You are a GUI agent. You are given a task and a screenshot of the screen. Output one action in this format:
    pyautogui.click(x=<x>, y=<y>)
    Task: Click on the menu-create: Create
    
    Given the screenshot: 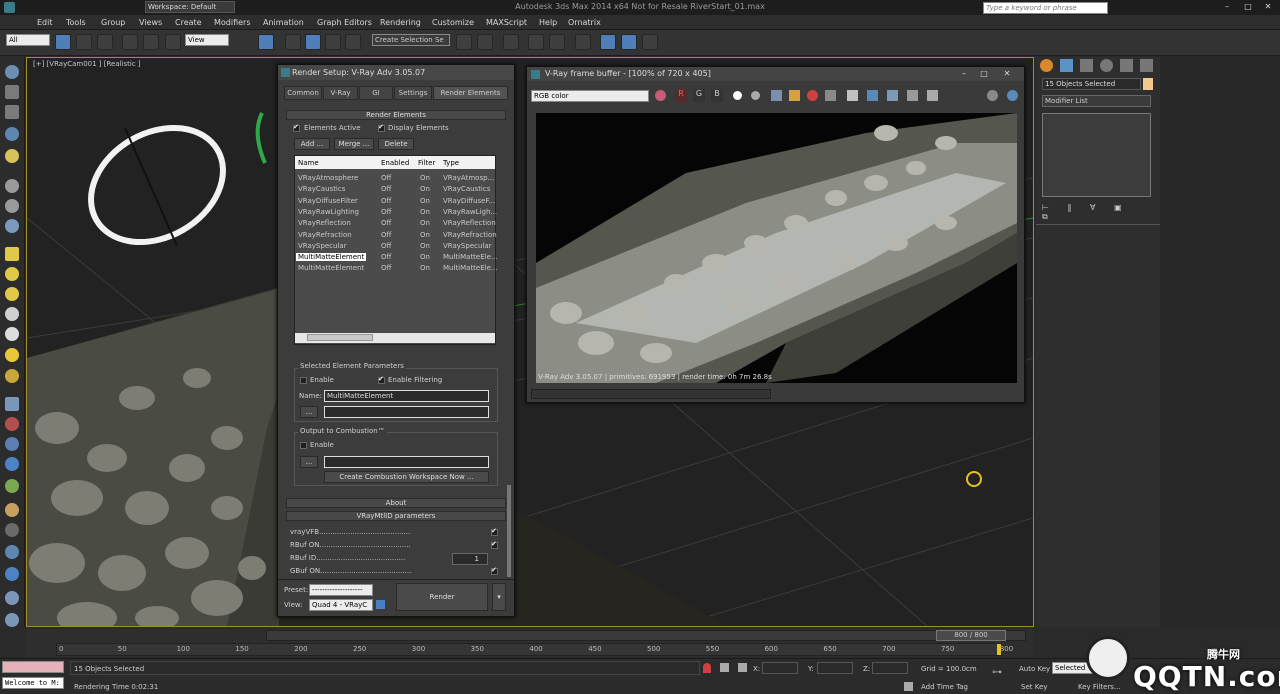 What is the action you would take?
    pyautogui.click(x=188, y=22)
    